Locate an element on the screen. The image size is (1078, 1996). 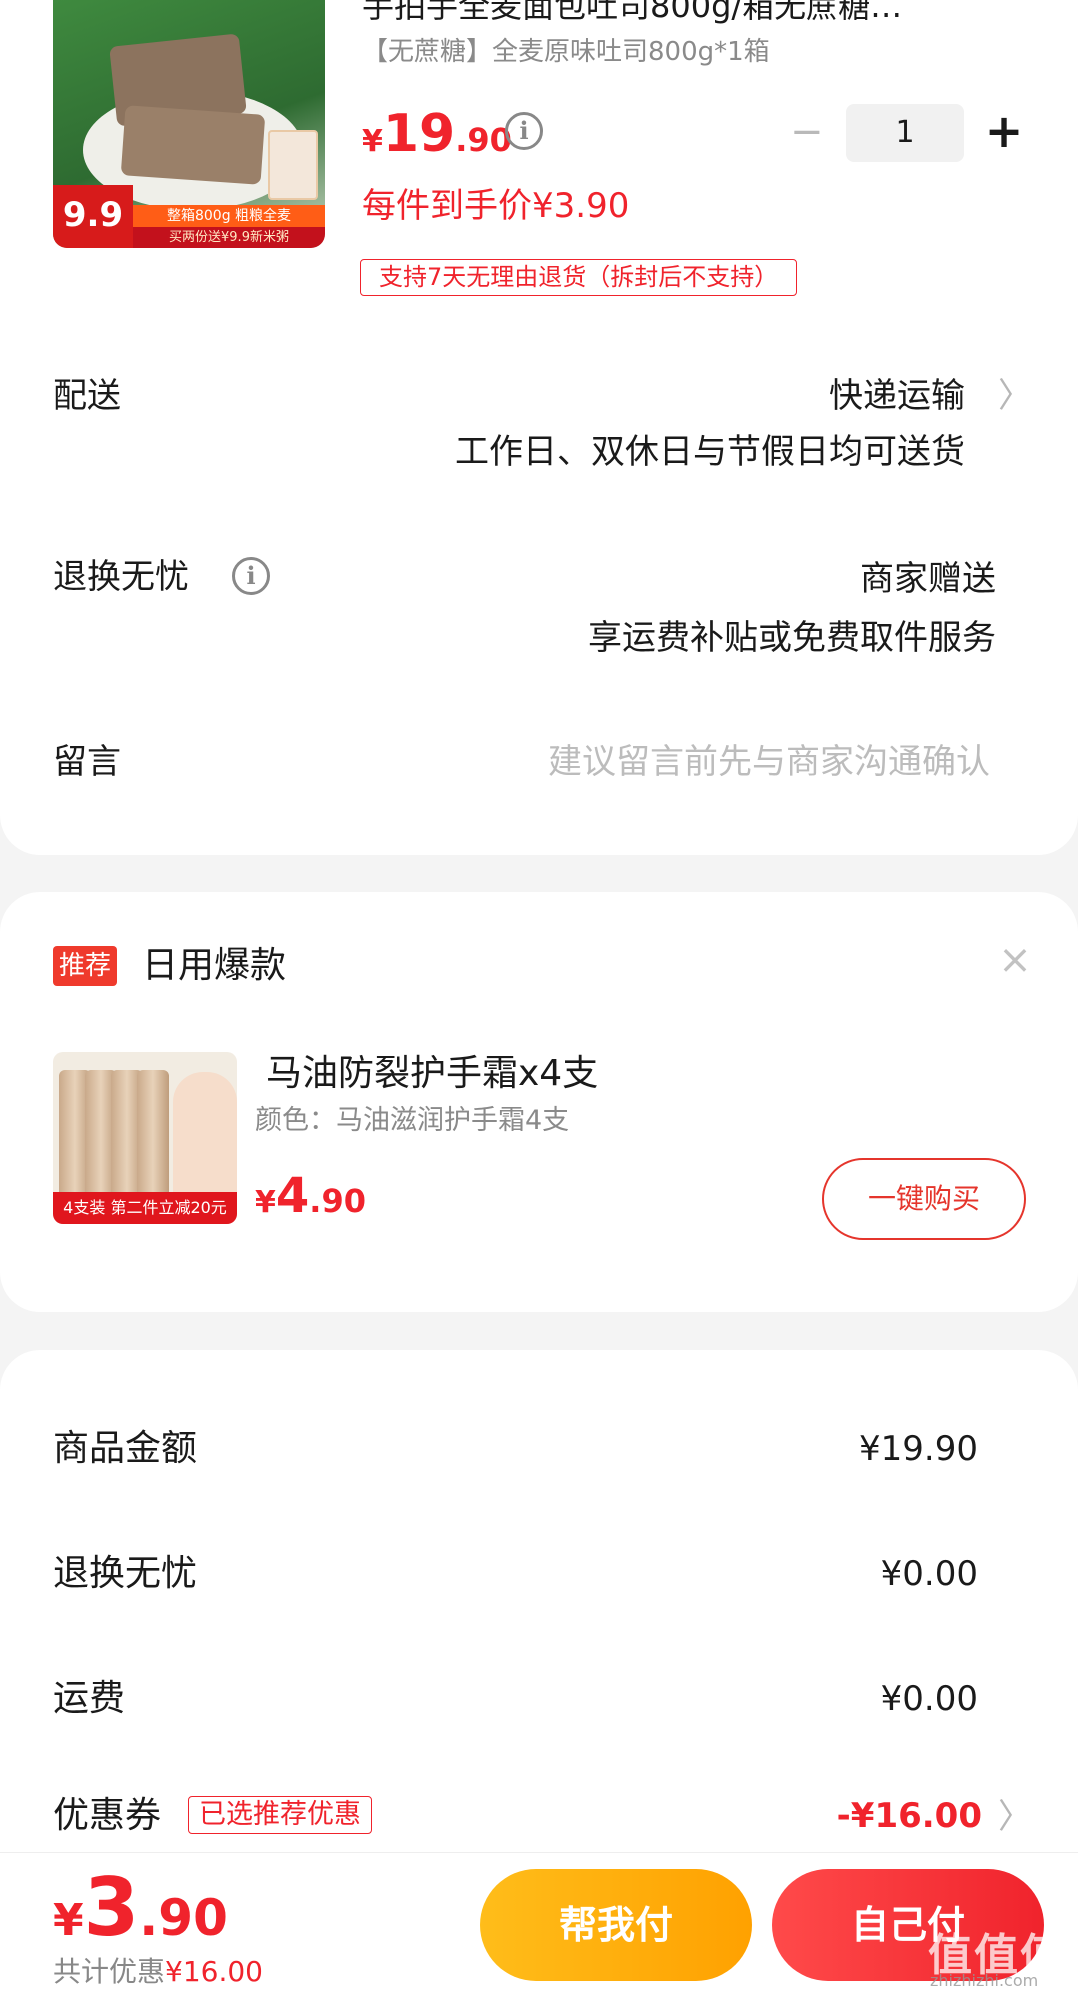
recommend-title: 日用爆款 is located at coordinates (214, 965).